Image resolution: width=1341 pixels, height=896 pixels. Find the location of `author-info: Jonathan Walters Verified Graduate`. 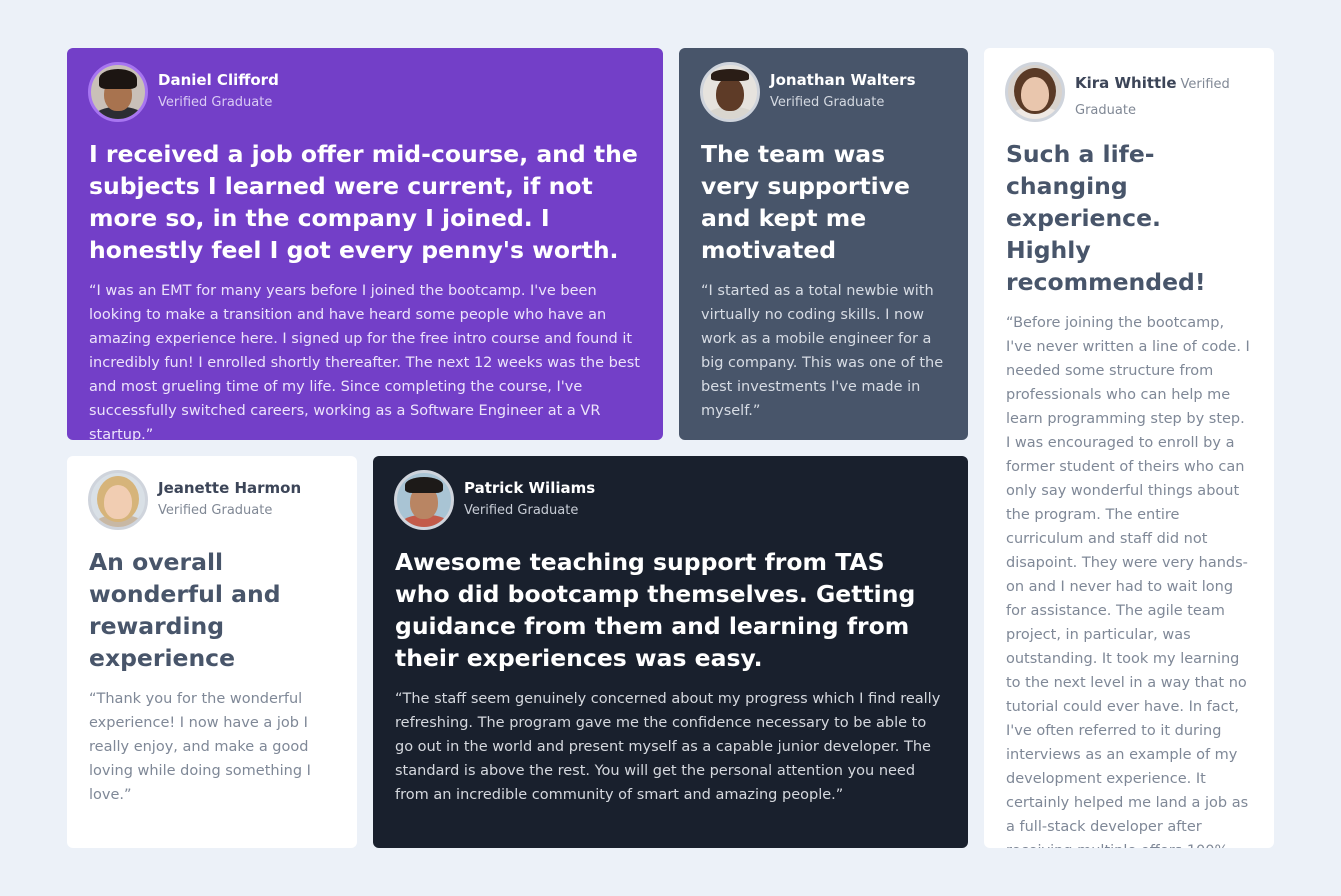

author-info: Jonathan Walters Verified Graduate is located at coordinates (843, 86).